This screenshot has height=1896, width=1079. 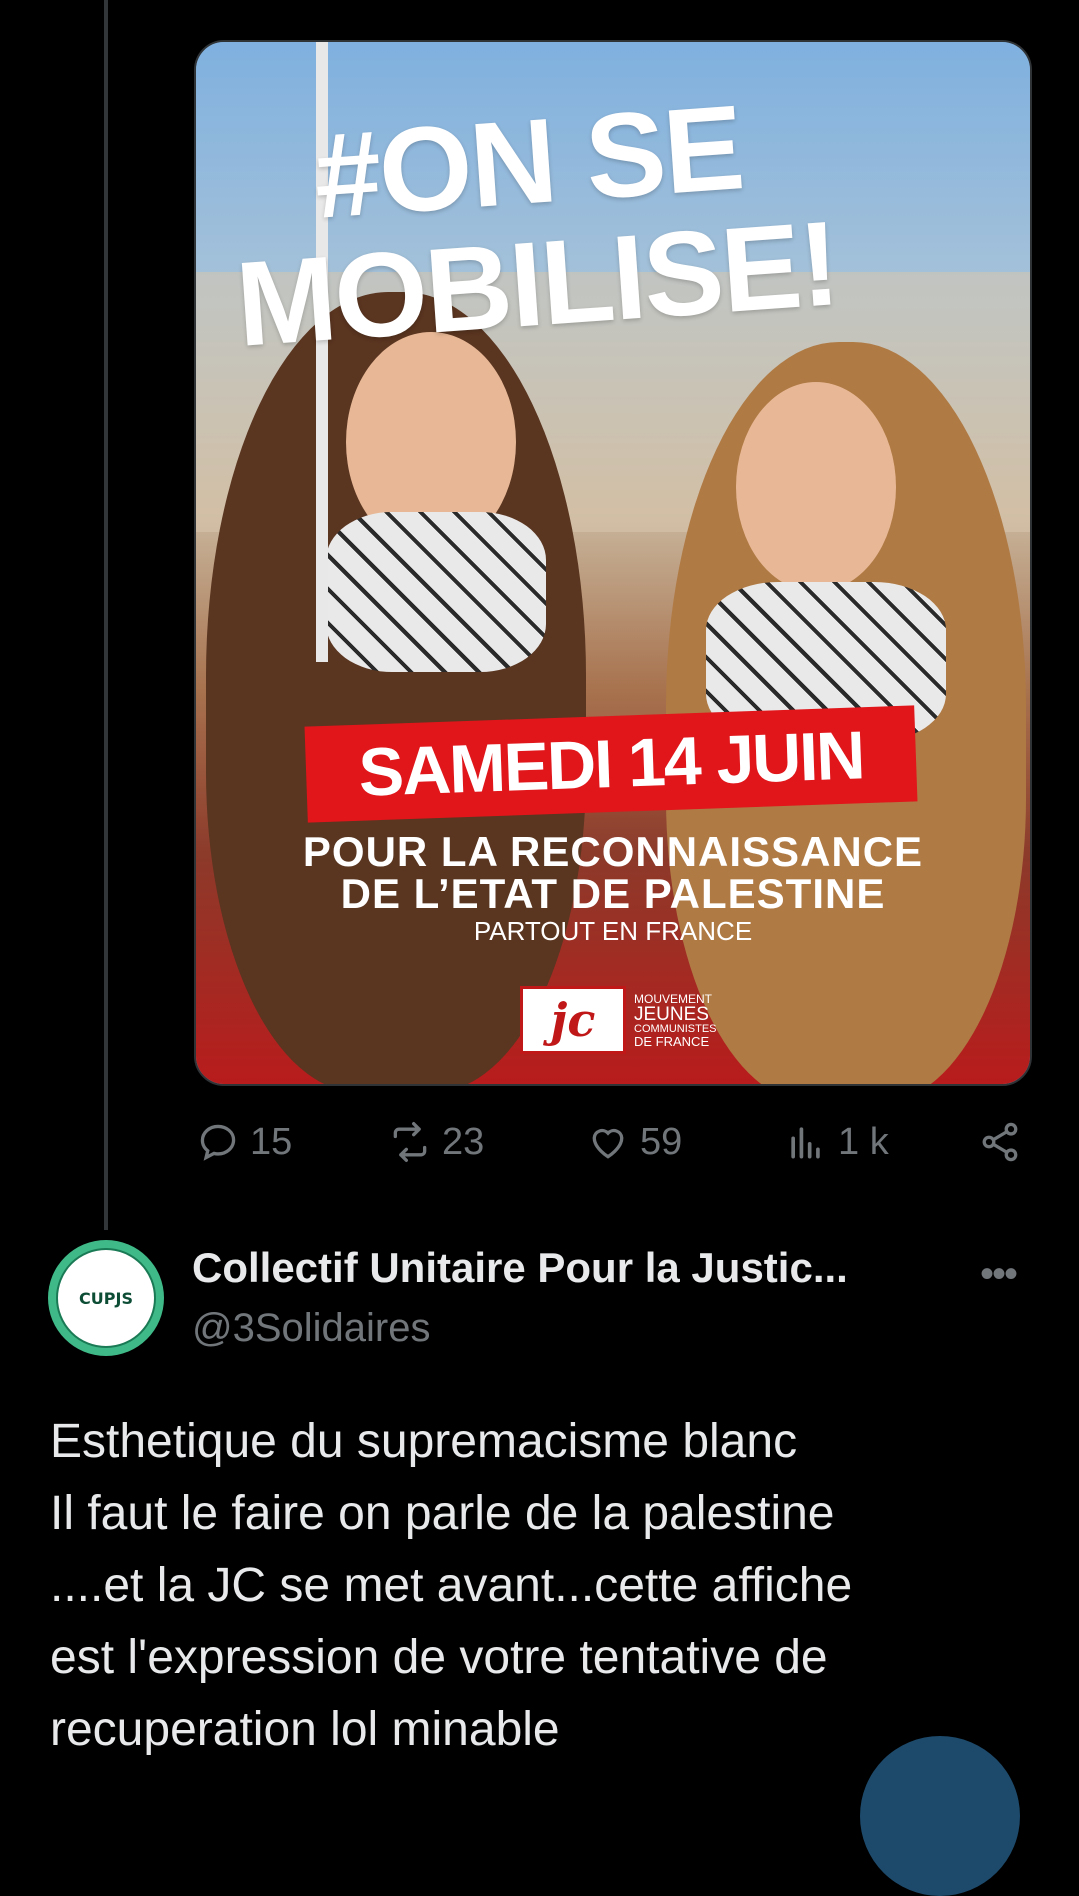 I want to click on repost-icon, so click(x=410, y=1142).